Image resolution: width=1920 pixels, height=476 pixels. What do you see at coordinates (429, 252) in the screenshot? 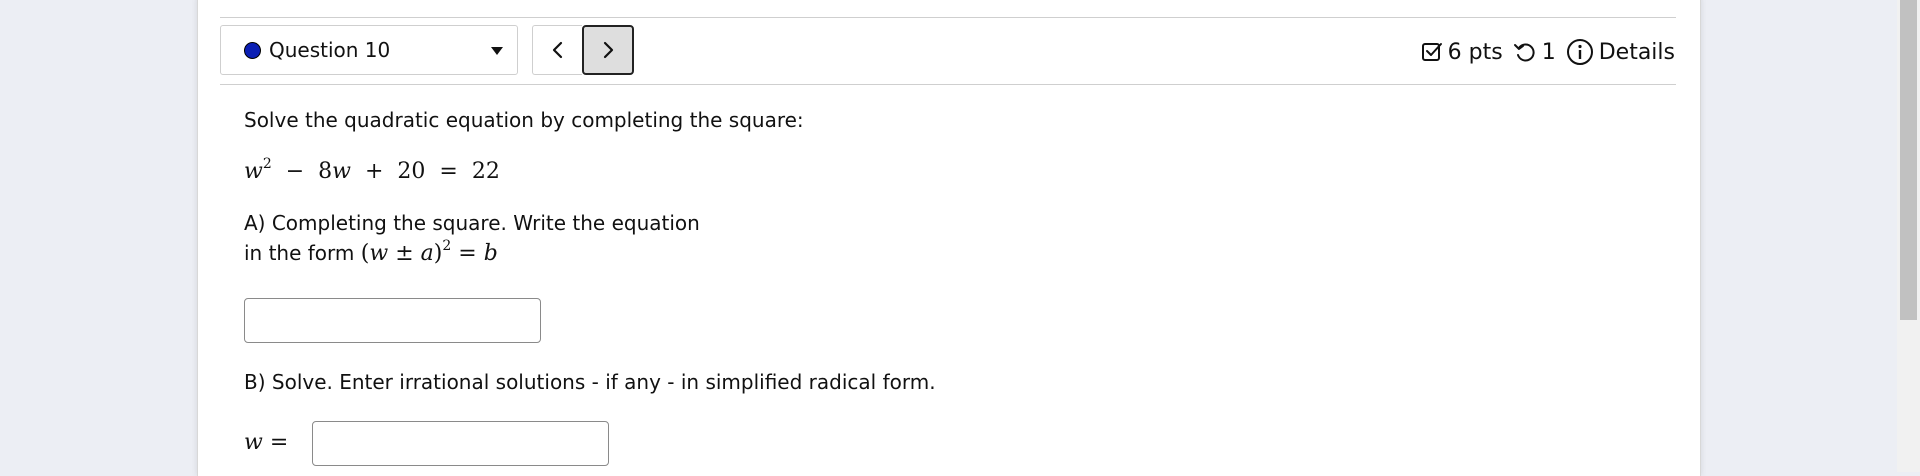
I see `form-expression: (w ± a)2 = b` at bounding box center [429, 252].